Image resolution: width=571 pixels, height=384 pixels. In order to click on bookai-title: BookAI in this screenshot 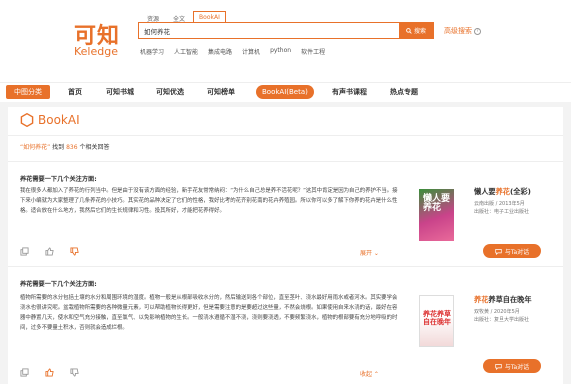, I will do `click(59, 120)`.